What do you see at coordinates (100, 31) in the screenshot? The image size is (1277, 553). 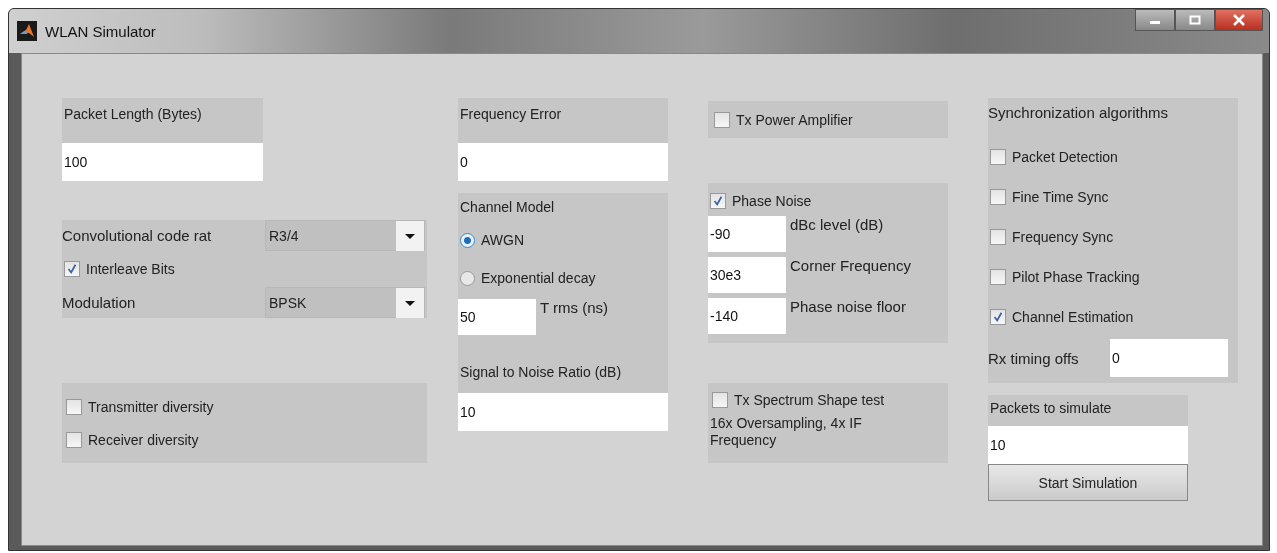 I see `window-title: WLAN Simulator` at bounding box center [100, 31].